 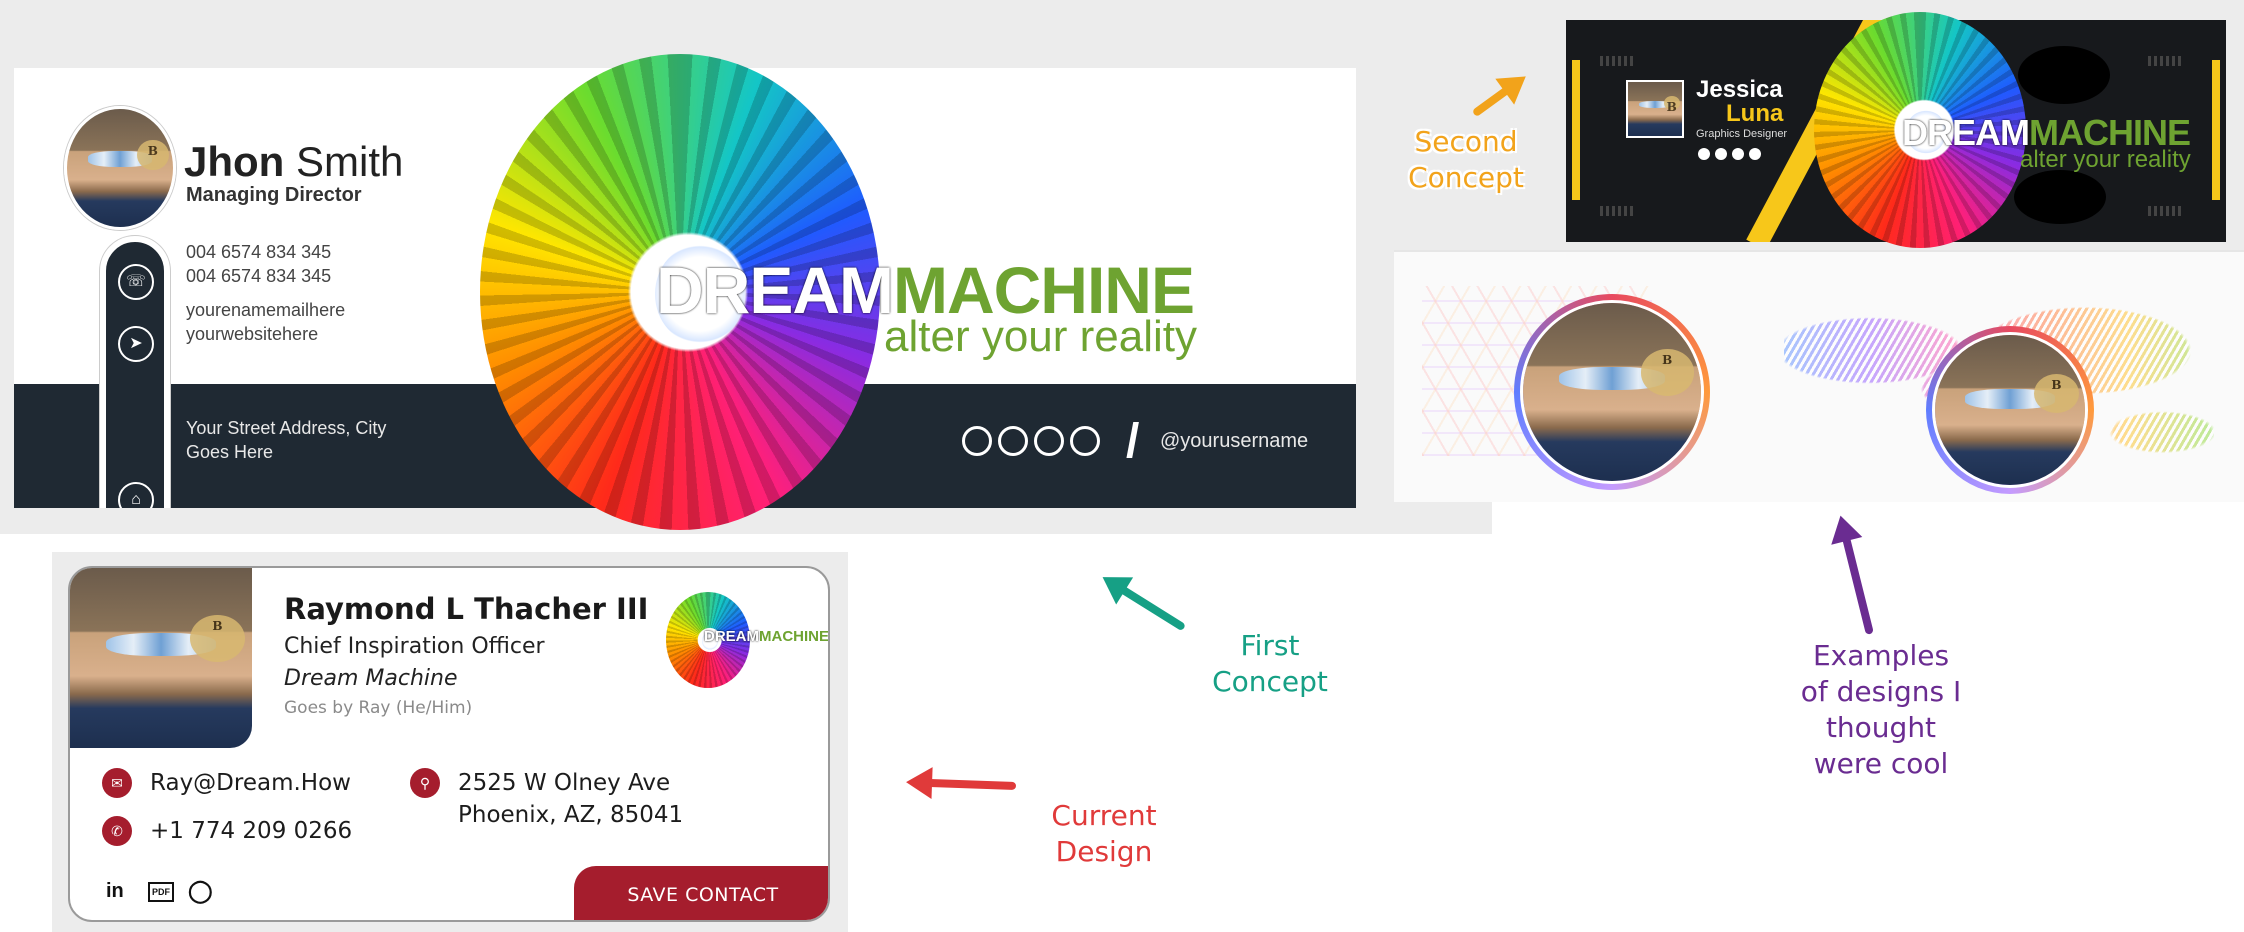 I want to click on phone-1: 004 6574 834 345, so click(x=259, y=252).